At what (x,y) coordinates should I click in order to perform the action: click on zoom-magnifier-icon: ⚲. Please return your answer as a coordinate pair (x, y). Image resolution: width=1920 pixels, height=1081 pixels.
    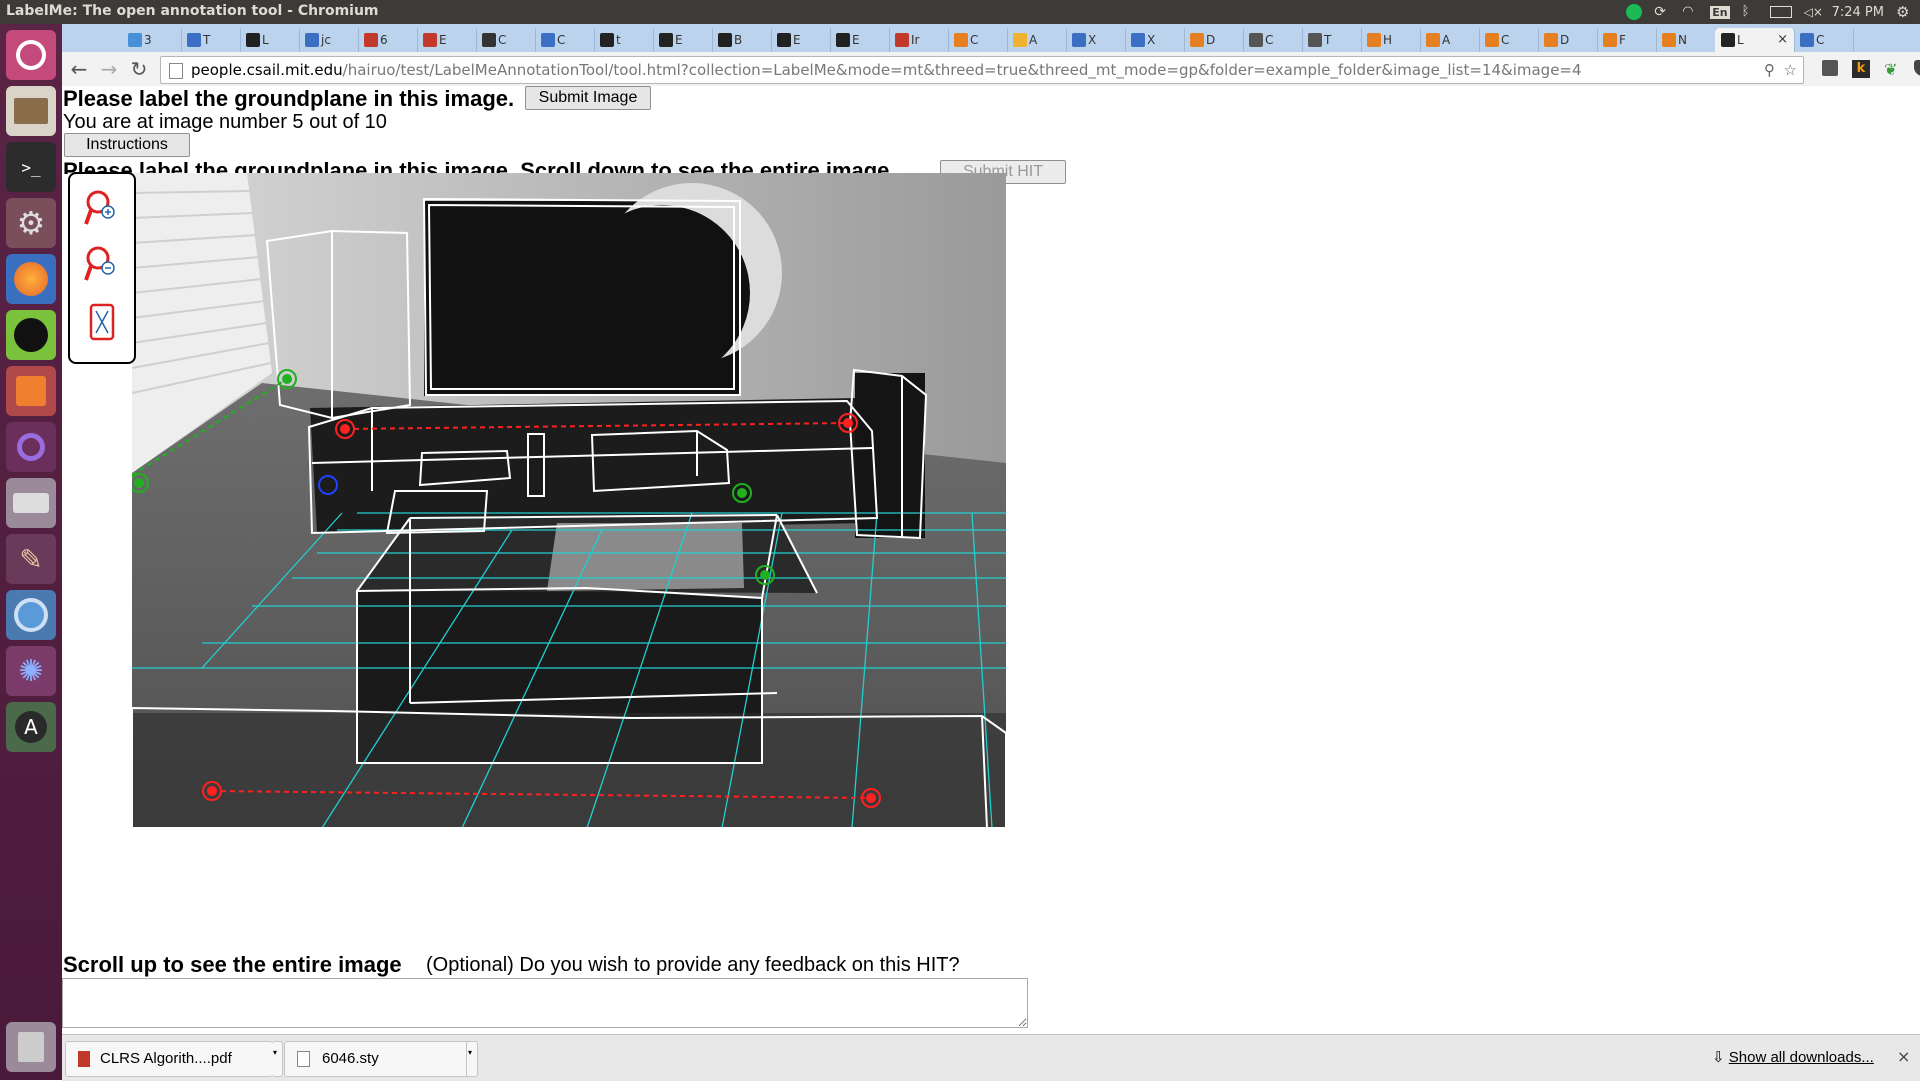
    Looking at the image, I should click on (1769, 70).